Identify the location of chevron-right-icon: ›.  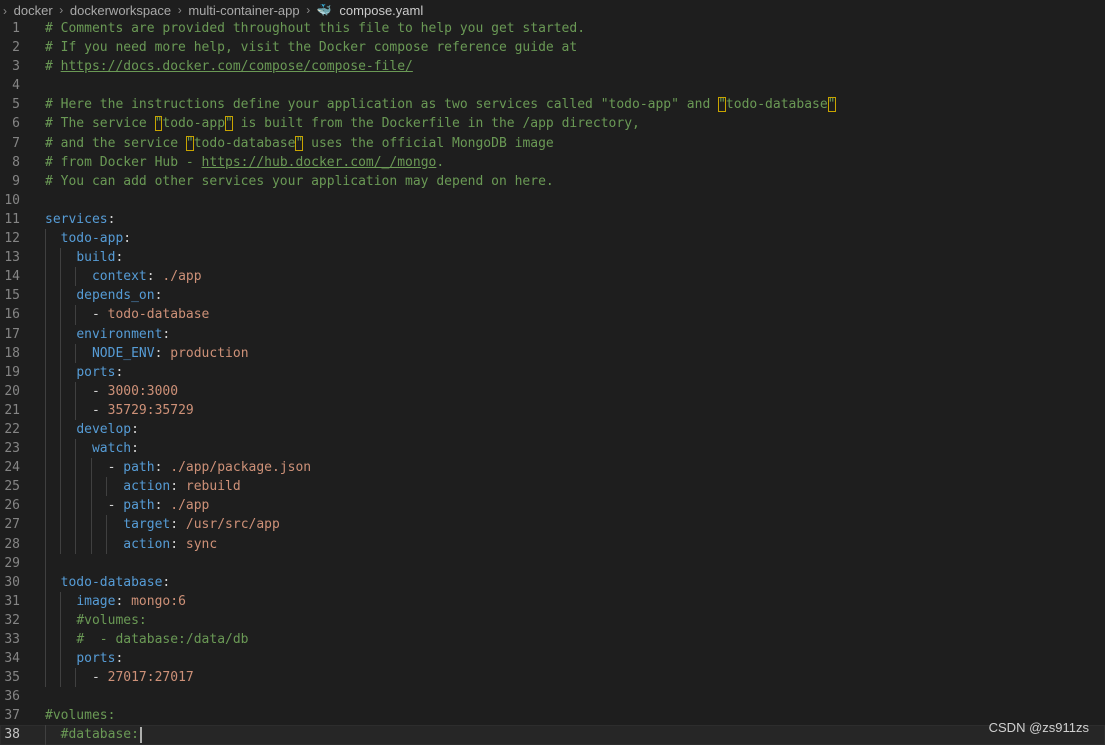
(61, 10).